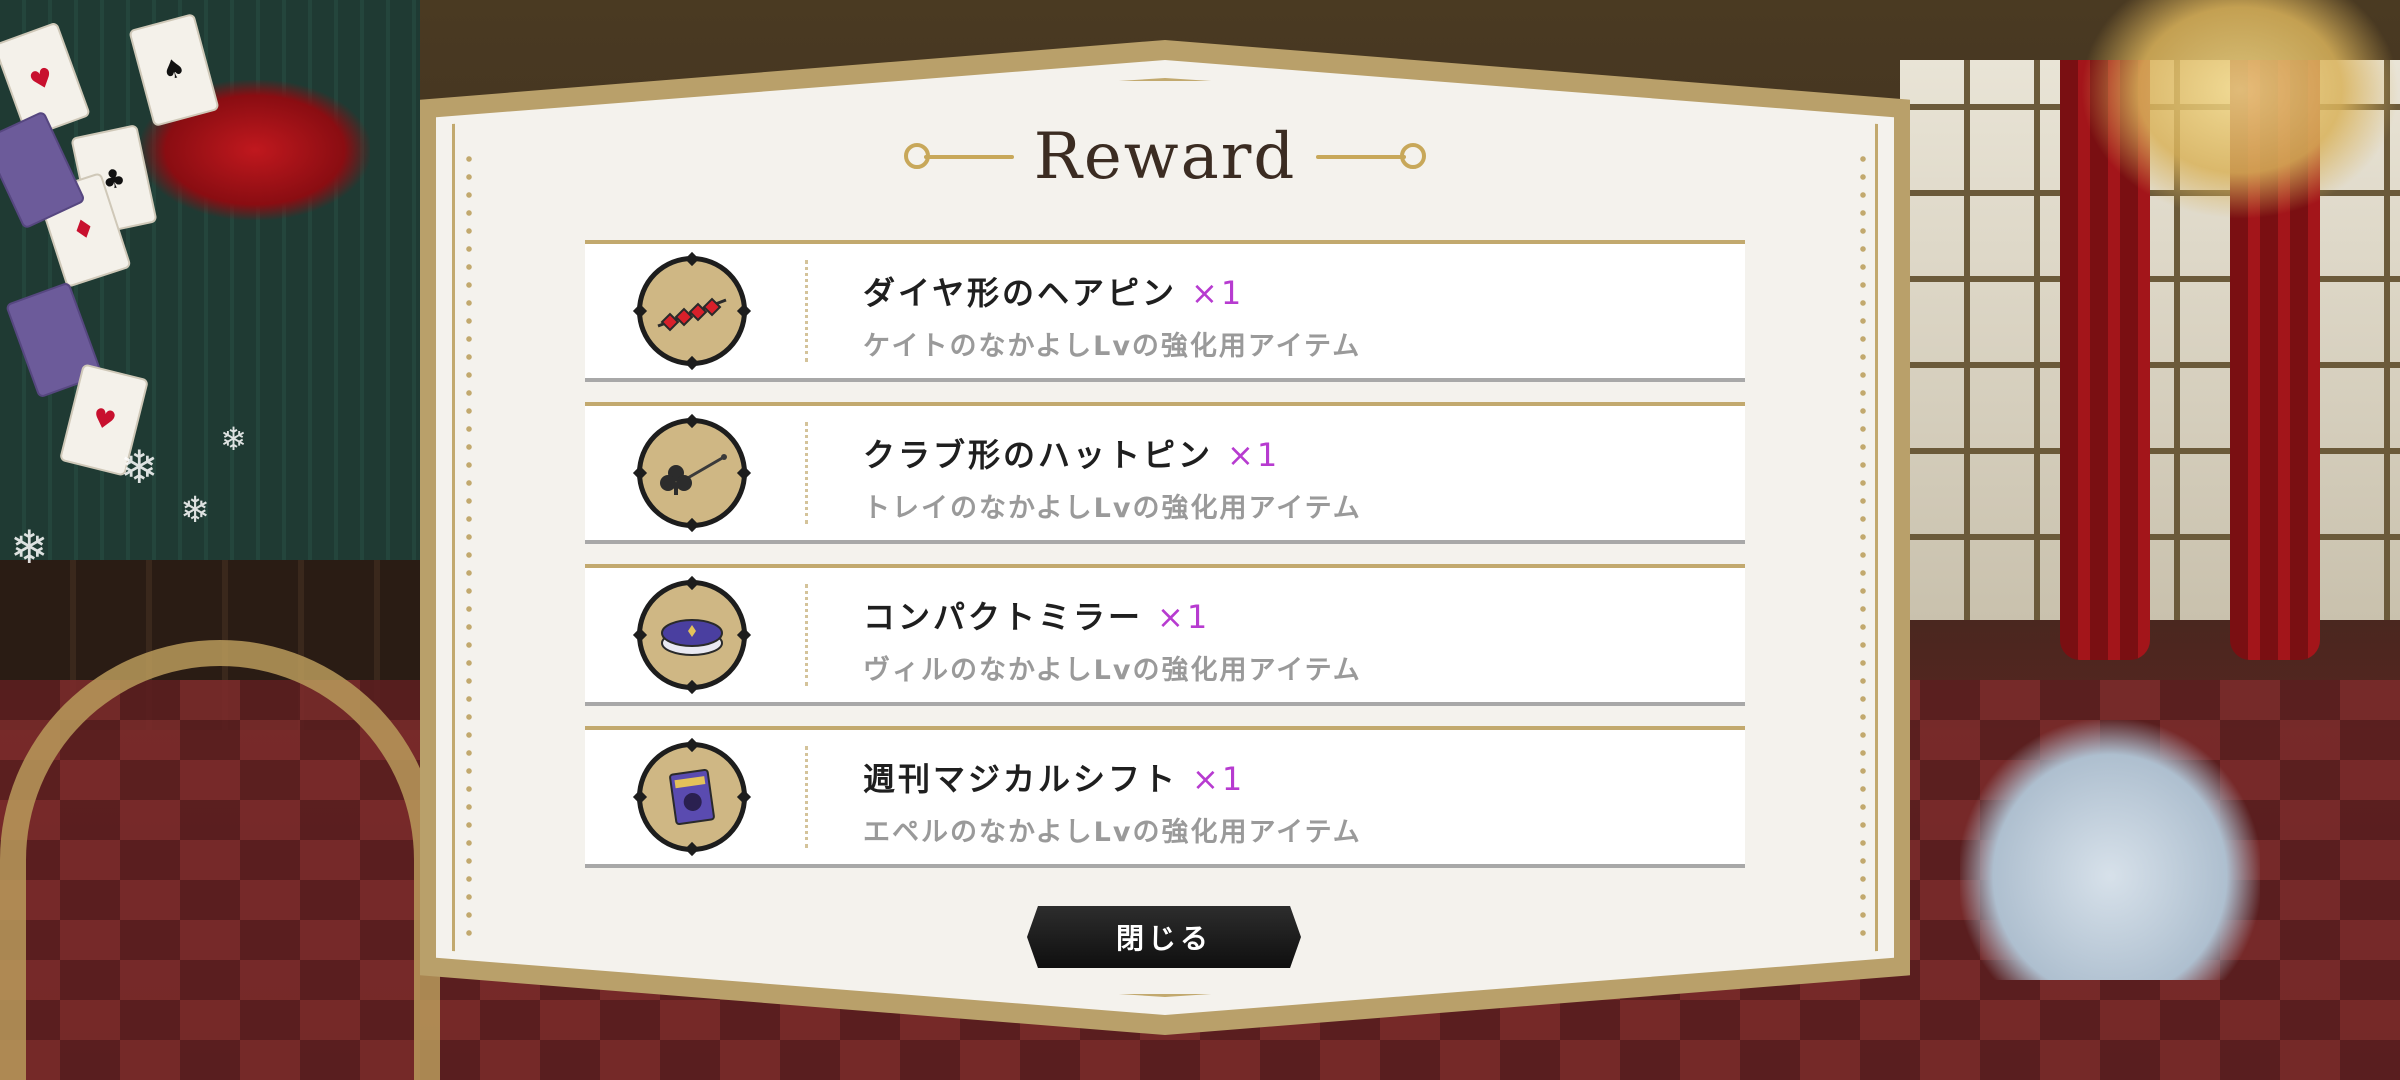 The image size is (2400, 1080). Describe the element at coordinates (2240, 110) in the screenshot. I see `chandelier` at that location.